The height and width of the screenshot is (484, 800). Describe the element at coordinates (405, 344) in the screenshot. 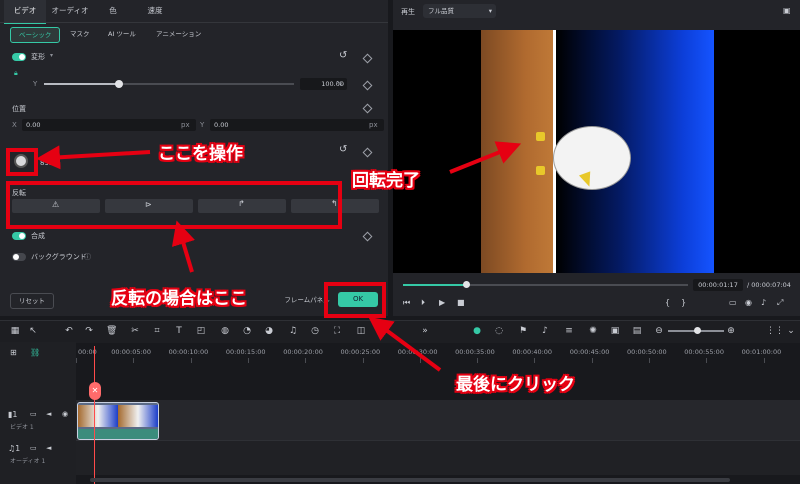

I see `arrow-to-ok` at that location.